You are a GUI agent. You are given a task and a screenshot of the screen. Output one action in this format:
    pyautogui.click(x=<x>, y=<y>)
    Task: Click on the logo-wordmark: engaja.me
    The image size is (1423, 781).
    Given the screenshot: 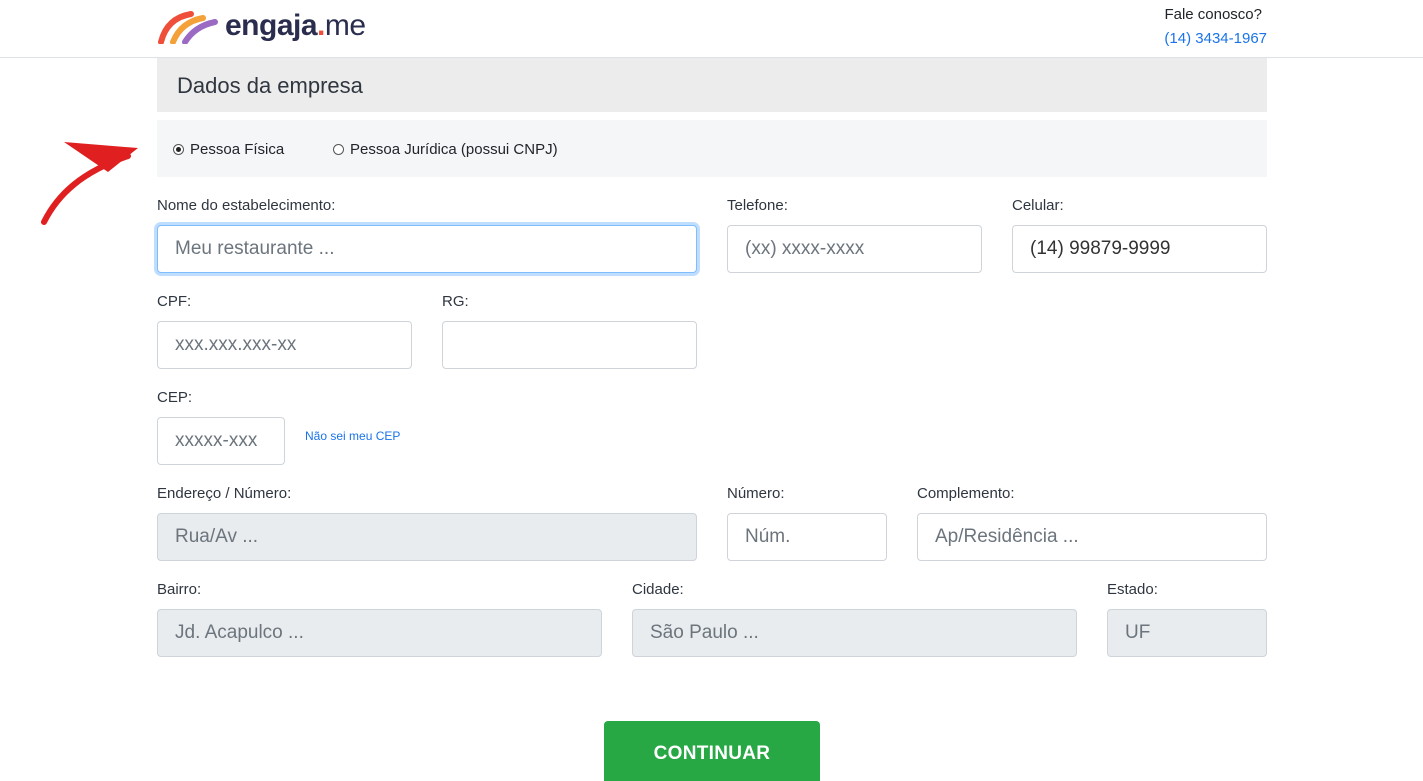 What is the action you would take?
    pyautogui.click(x=295, y=25)
    